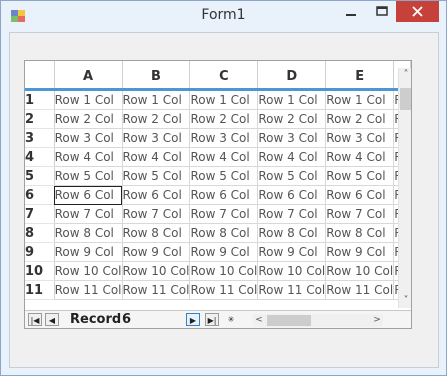 The width and height of the screenshot is (447, 376). I want to click on minimize-button, so click(351, 11).